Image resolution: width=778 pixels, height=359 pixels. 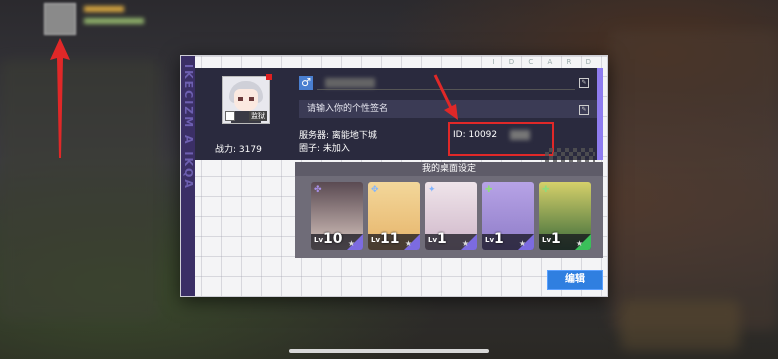 What do you see at coordinates (680, 325) in the screenshot?
I see `background-scene-bottom` at bounding box center [680, 325].